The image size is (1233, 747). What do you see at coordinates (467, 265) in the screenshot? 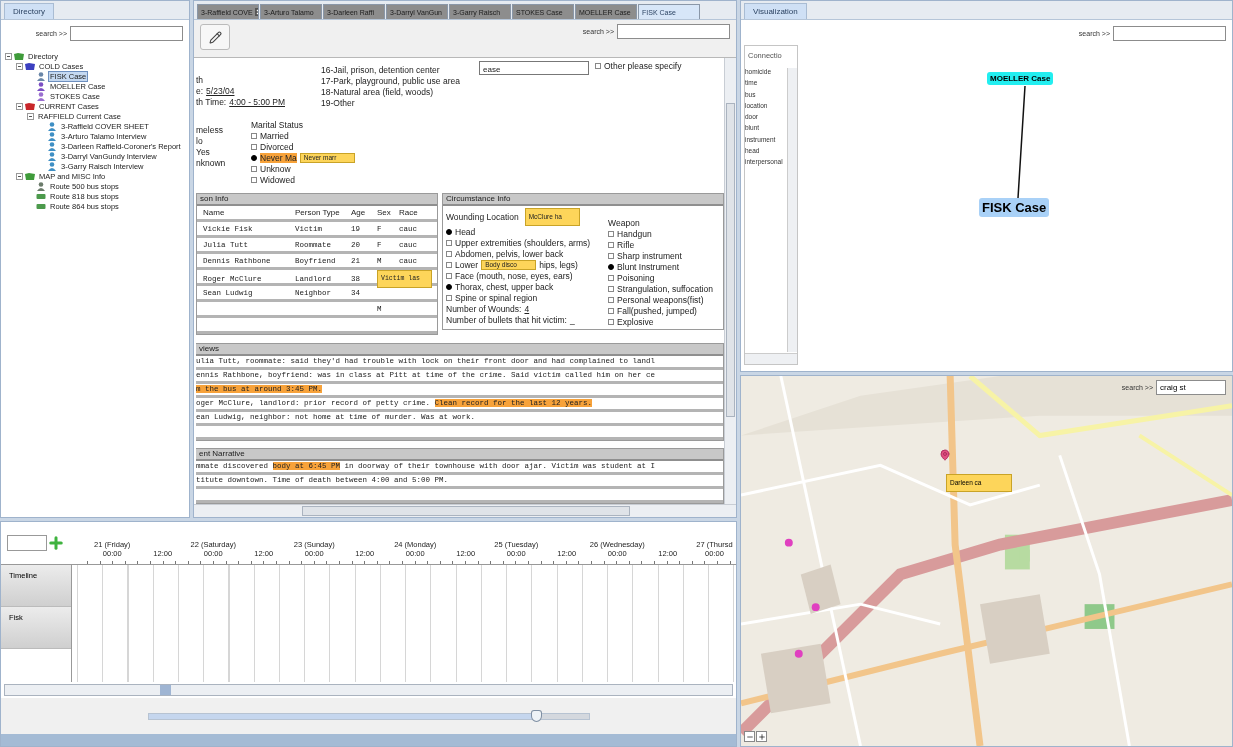
I see `option-label: Lower` at bounding box center [467, 265].